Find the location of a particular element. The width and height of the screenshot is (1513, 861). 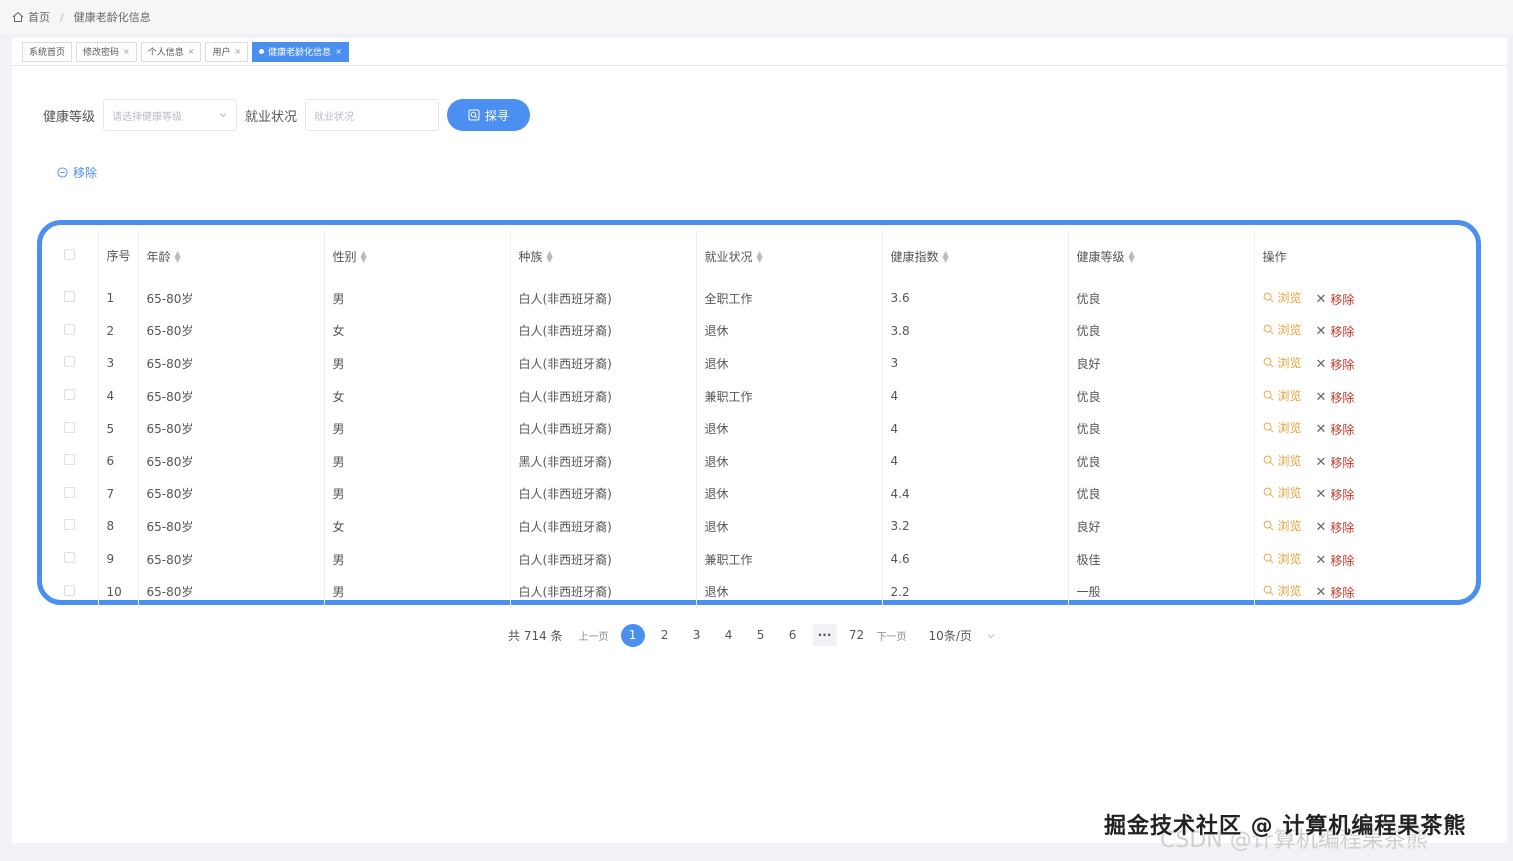

col-race: 种族 ▲ ▼ is located at coordinates (603, 256).